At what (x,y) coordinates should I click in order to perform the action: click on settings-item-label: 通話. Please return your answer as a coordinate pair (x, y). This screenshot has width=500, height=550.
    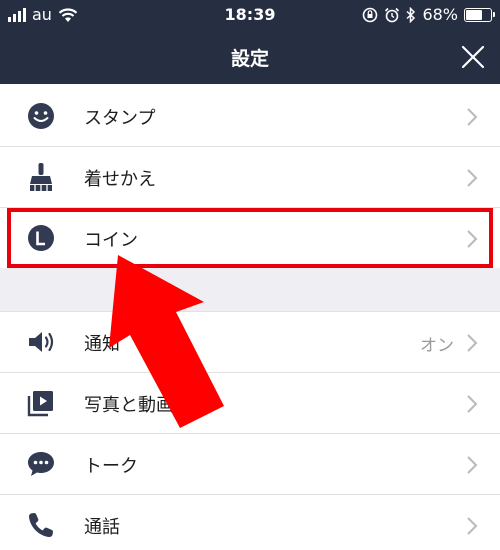
    Looking at the image, I should click on (102, 527).